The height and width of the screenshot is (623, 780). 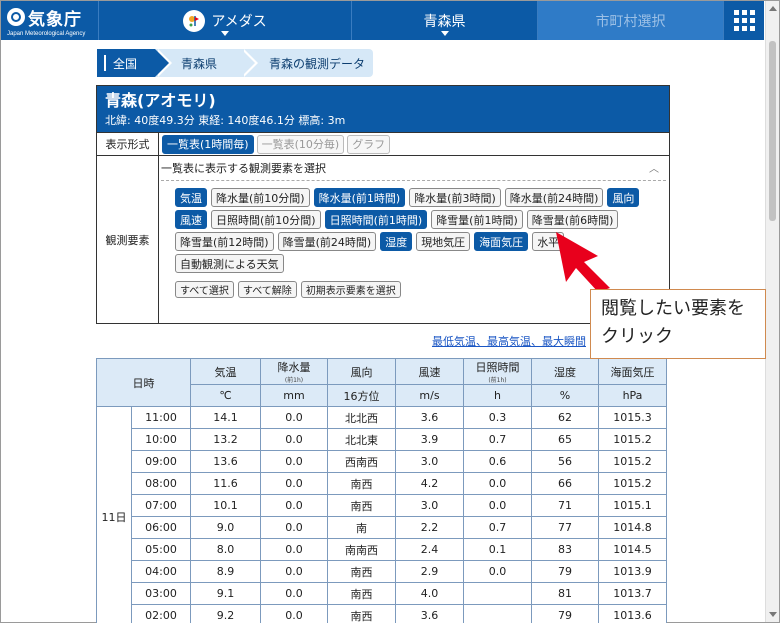 What do you see at coordinates (413, 170) in the screenshot?
I see `elements-toggle: 一覧表に表示する観測要素を選択` at bounding box center [413, 170].